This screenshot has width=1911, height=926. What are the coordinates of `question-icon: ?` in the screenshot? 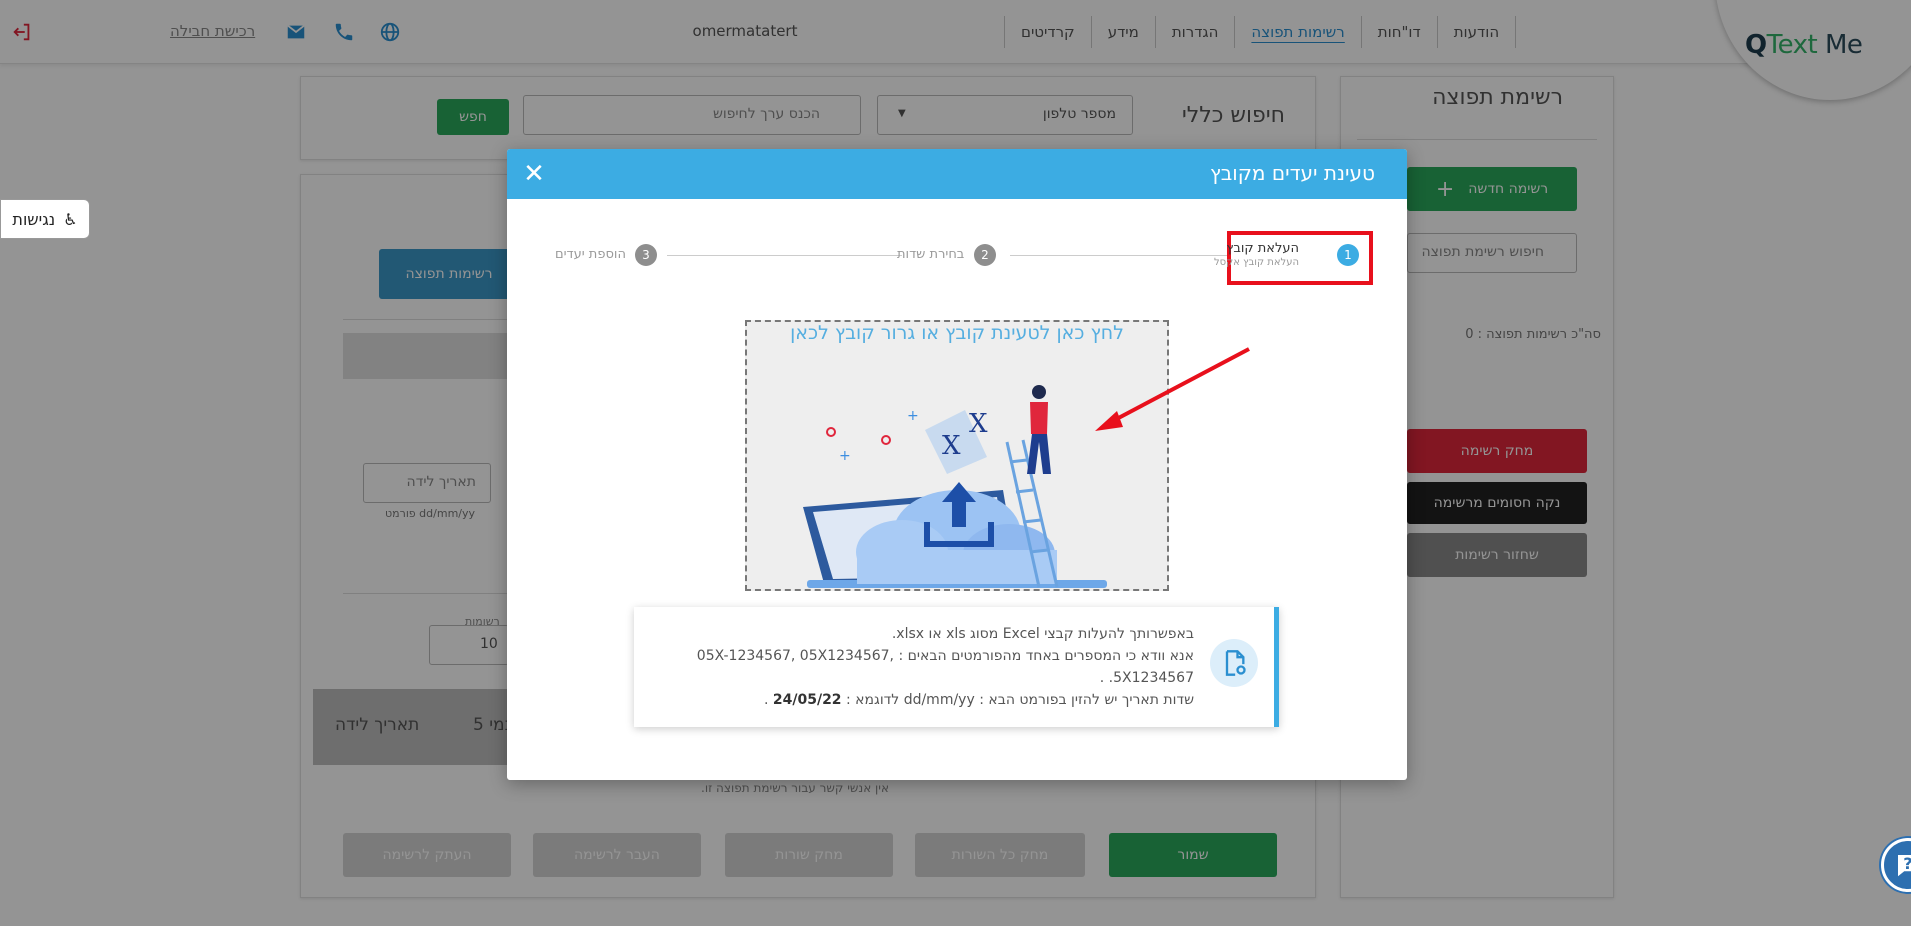 It's located at (1904, 865).